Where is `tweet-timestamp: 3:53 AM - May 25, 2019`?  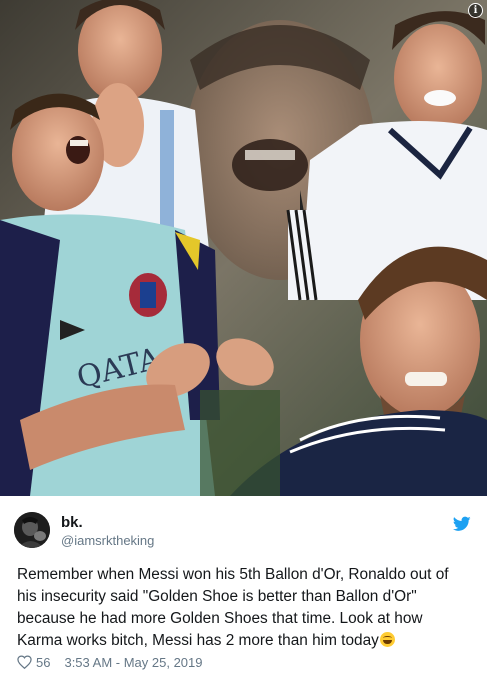
tweet-timestamp: 3:53 AM - May 25, 2019 is located at coordinates (133, 662).